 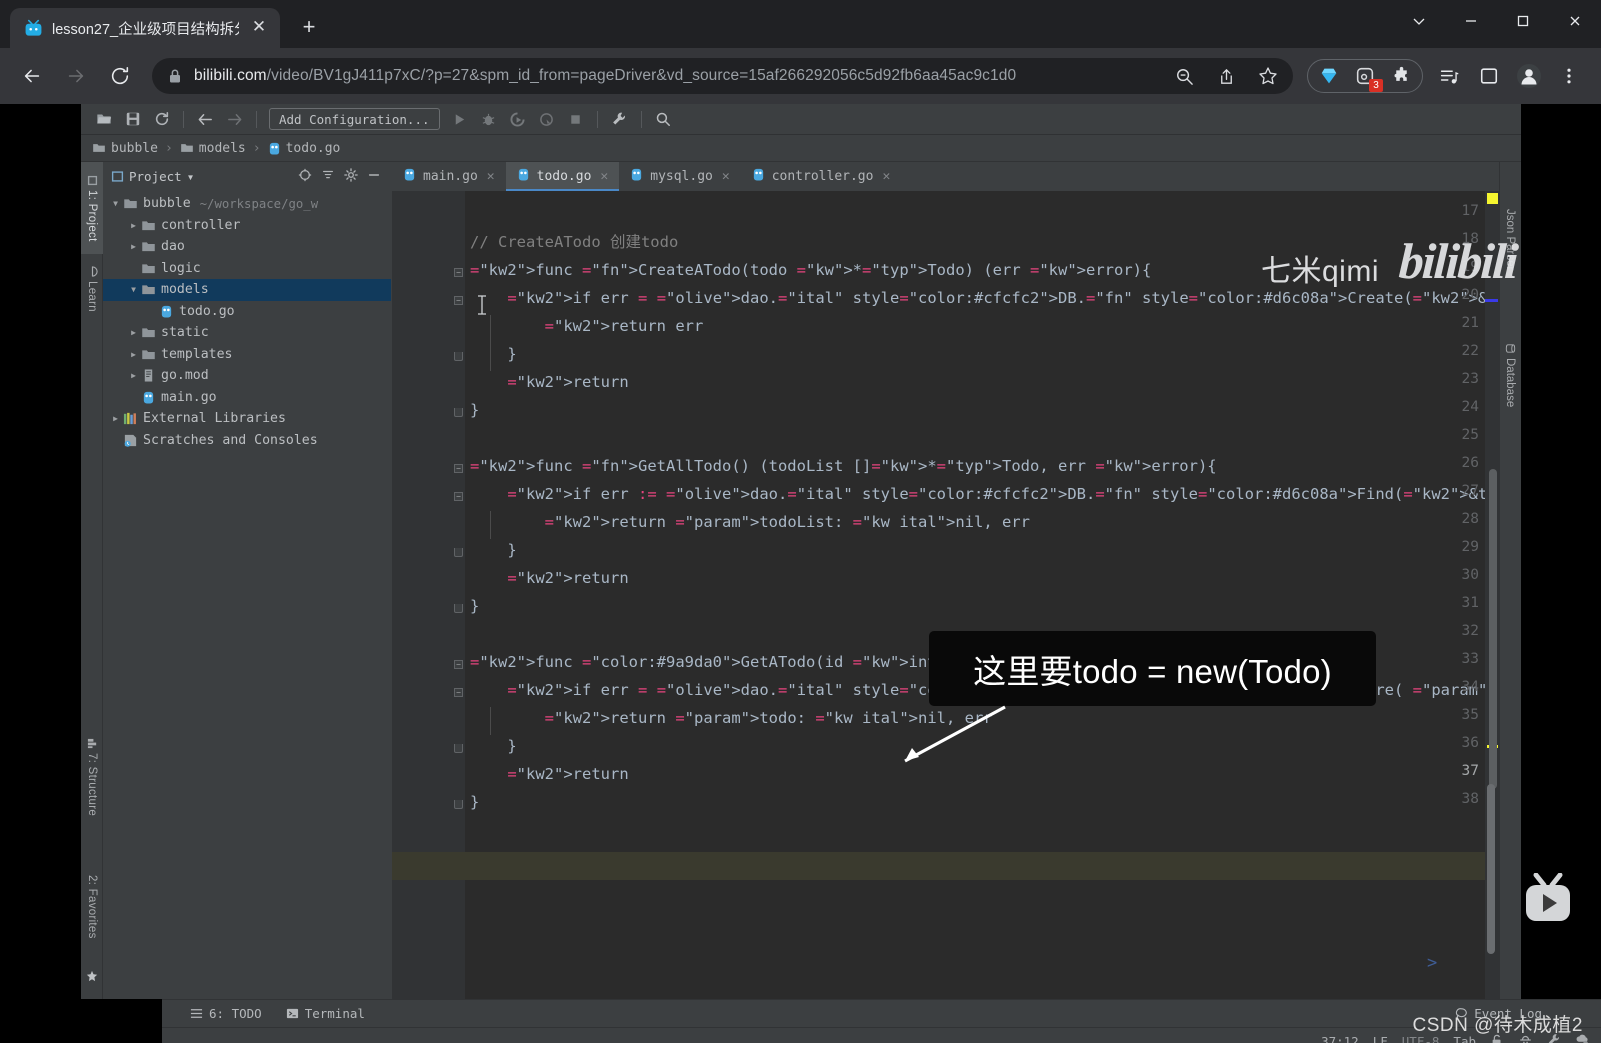 What do you see at coordinates (663, 119) in the screenshot?
I see `search-everywhere-icon` at bounding box center [663, 119].